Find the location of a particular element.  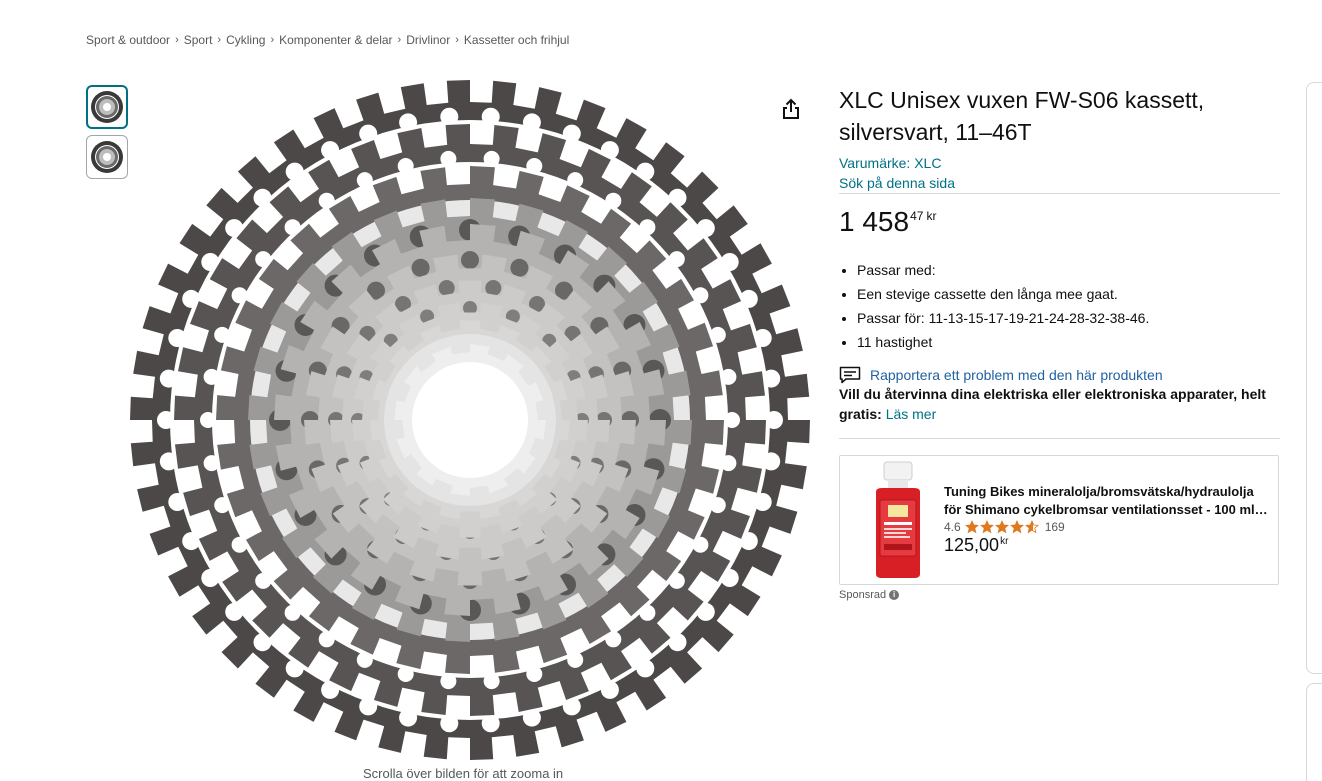

thumbnail-list is located at coordinates (107, 135).